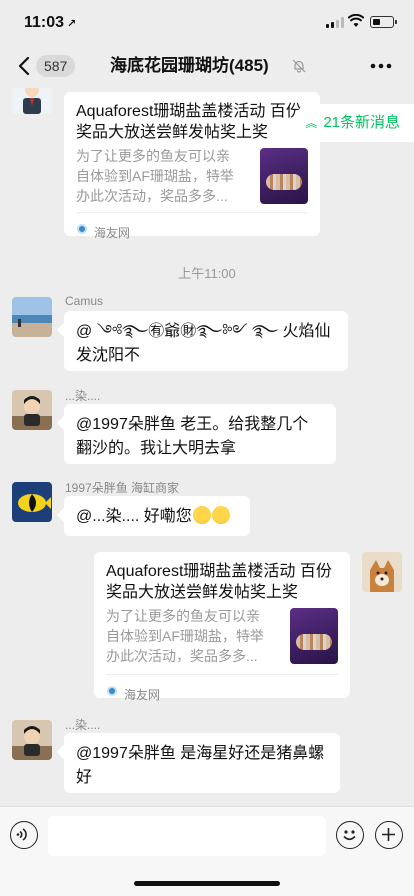 The width and height of the screenshot is (414, 896). What do you see at coordinates (192, 436) in the screenshot?
I see `message-text: @1997朵胖鱼 老王。给我整几个翻沙的。我让大明去拿` at bounding box center [192, 436].